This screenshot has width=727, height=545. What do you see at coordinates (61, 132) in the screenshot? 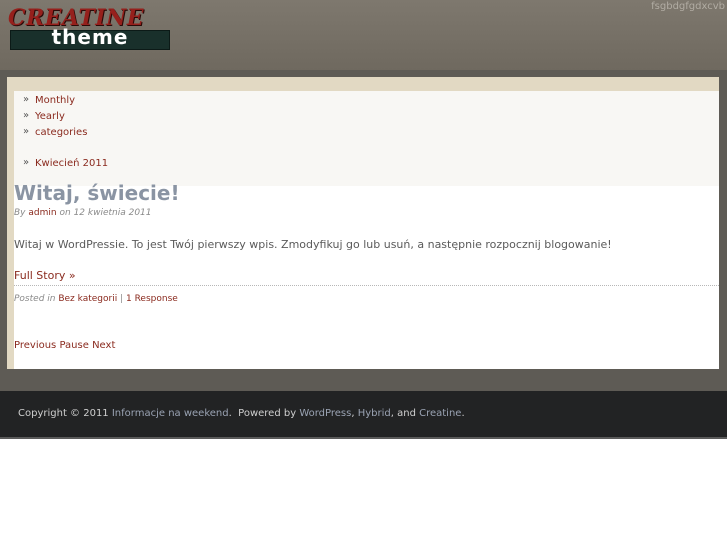
I see `widget-link-label: categories` at bounding box center [61, 132].